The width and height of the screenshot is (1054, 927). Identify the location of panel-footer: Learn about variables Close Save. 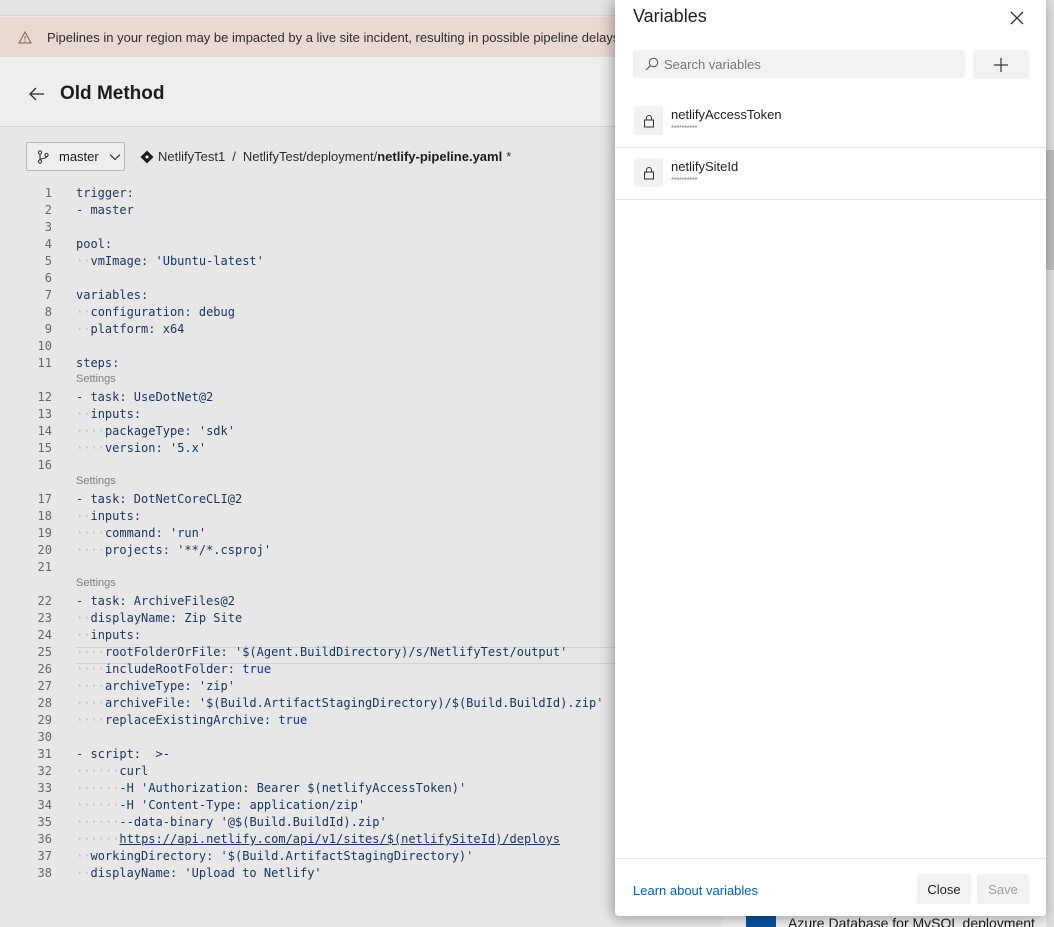
(830, 887).